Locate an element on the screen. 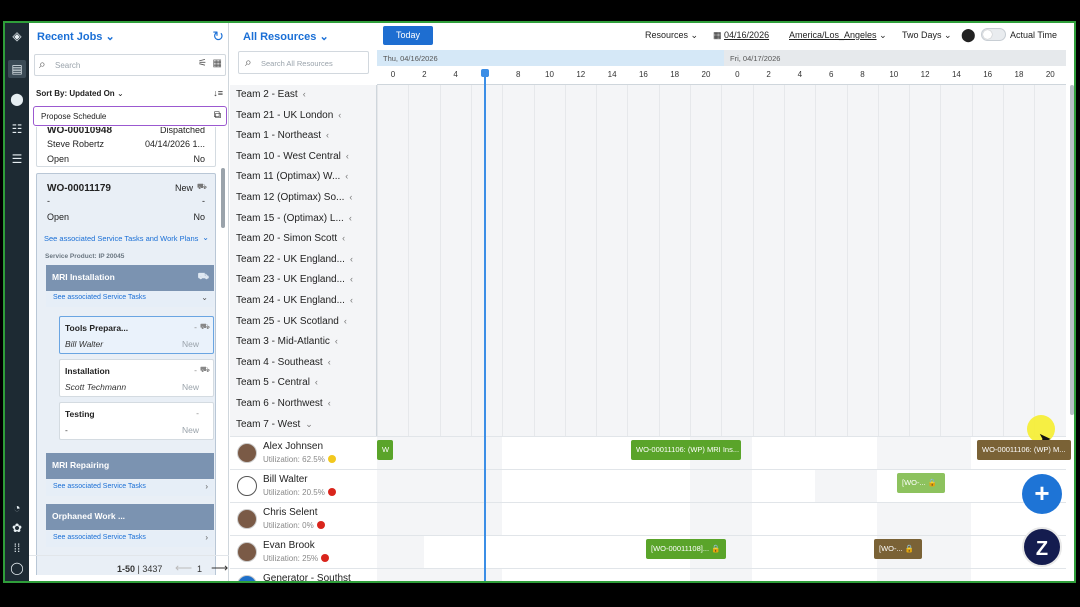 Image resolution: width=1080 pixels, height=607 pixels. resource-search-input: ⌕ Search All Resources is located at coordinates (303, 62).